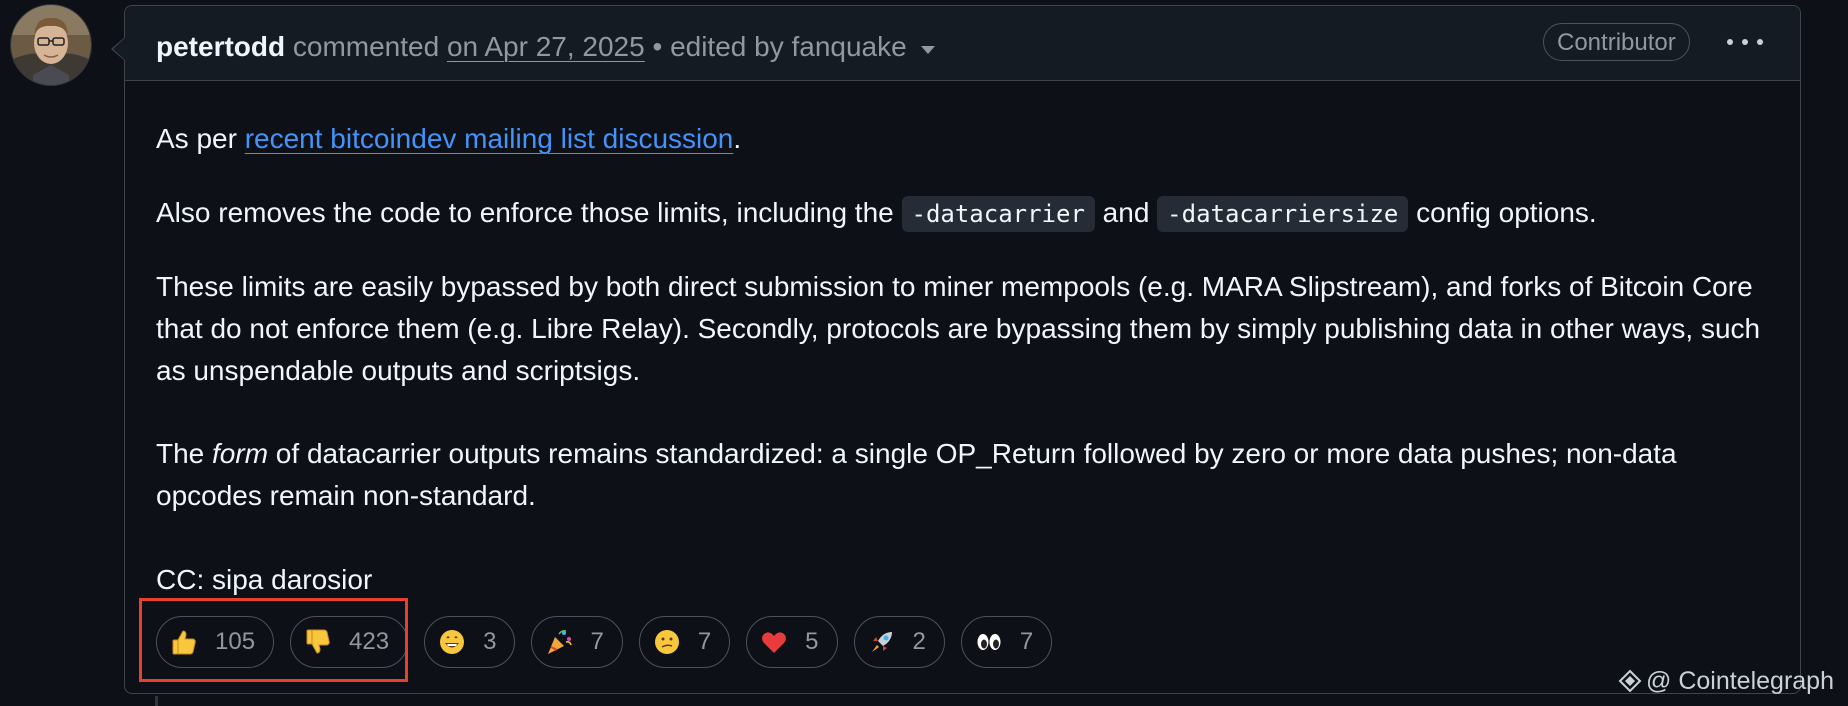 This screenshot has height=706, width=1848. Describe the element at coordinates (927, 49) in the screenshot. I see `chevron-down-icon` at that location.